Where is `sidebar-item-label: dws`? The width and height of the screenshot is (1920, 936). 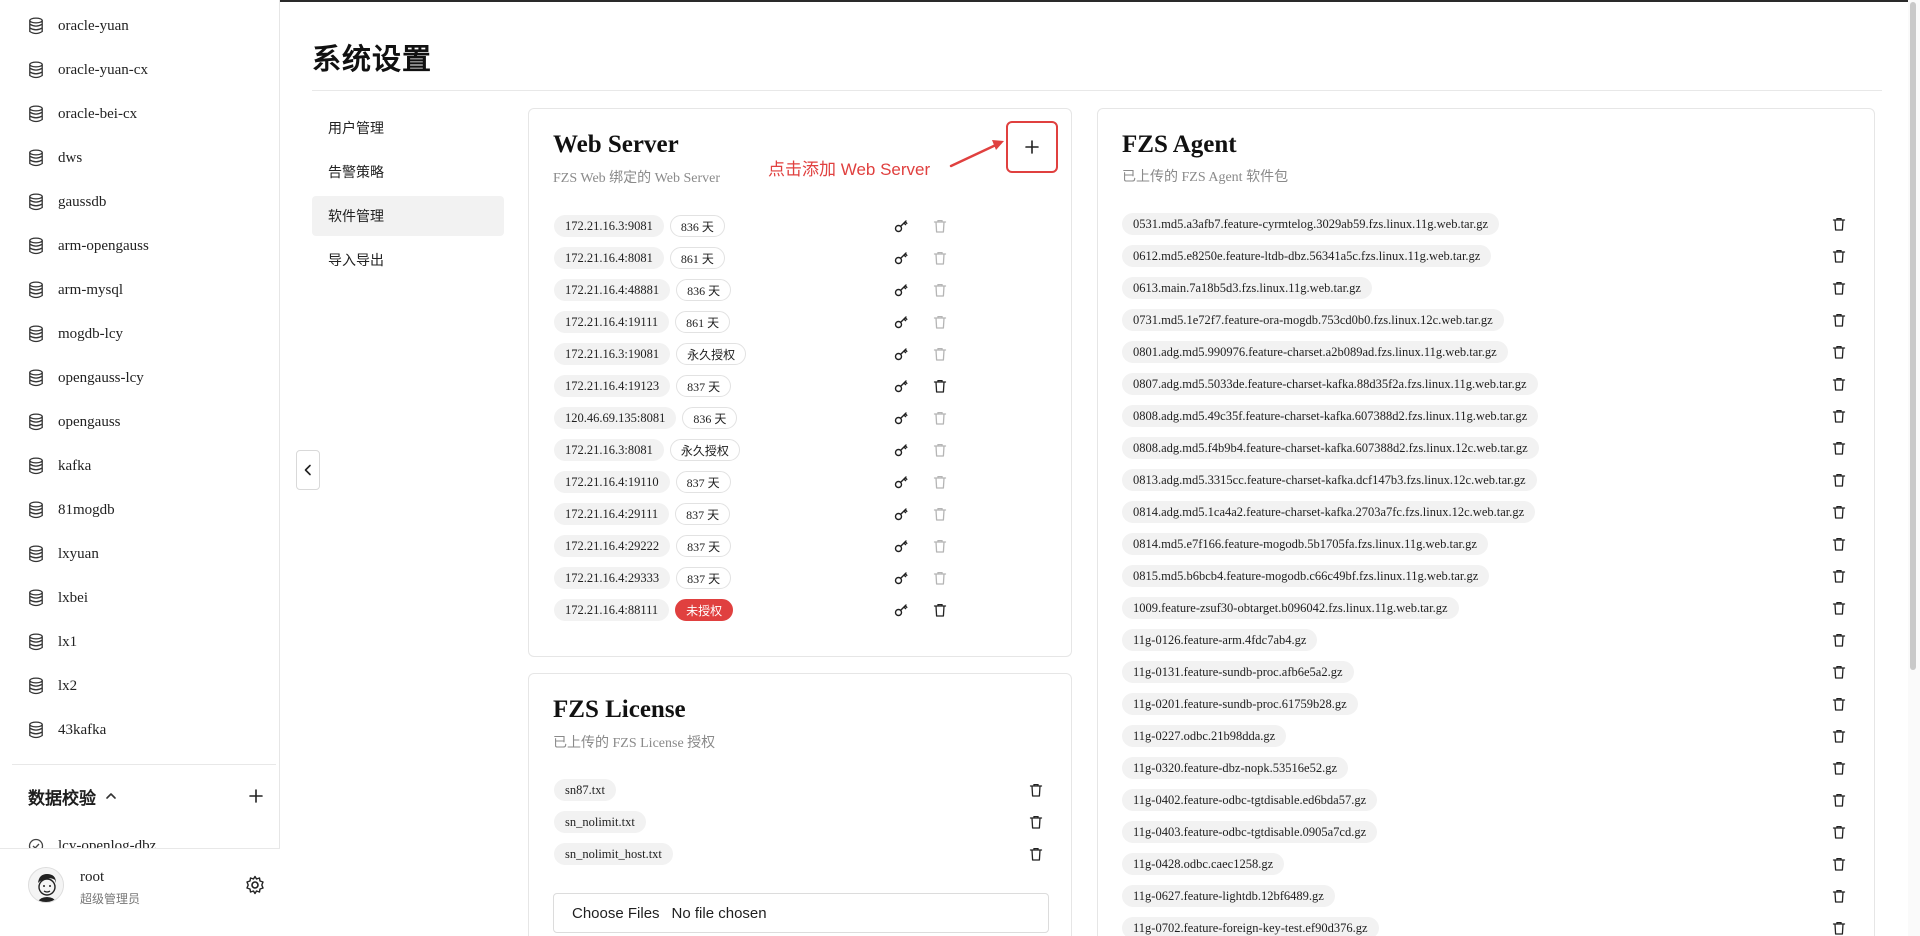 sidebar-item-label: dws is located at coordinates (70, 157).